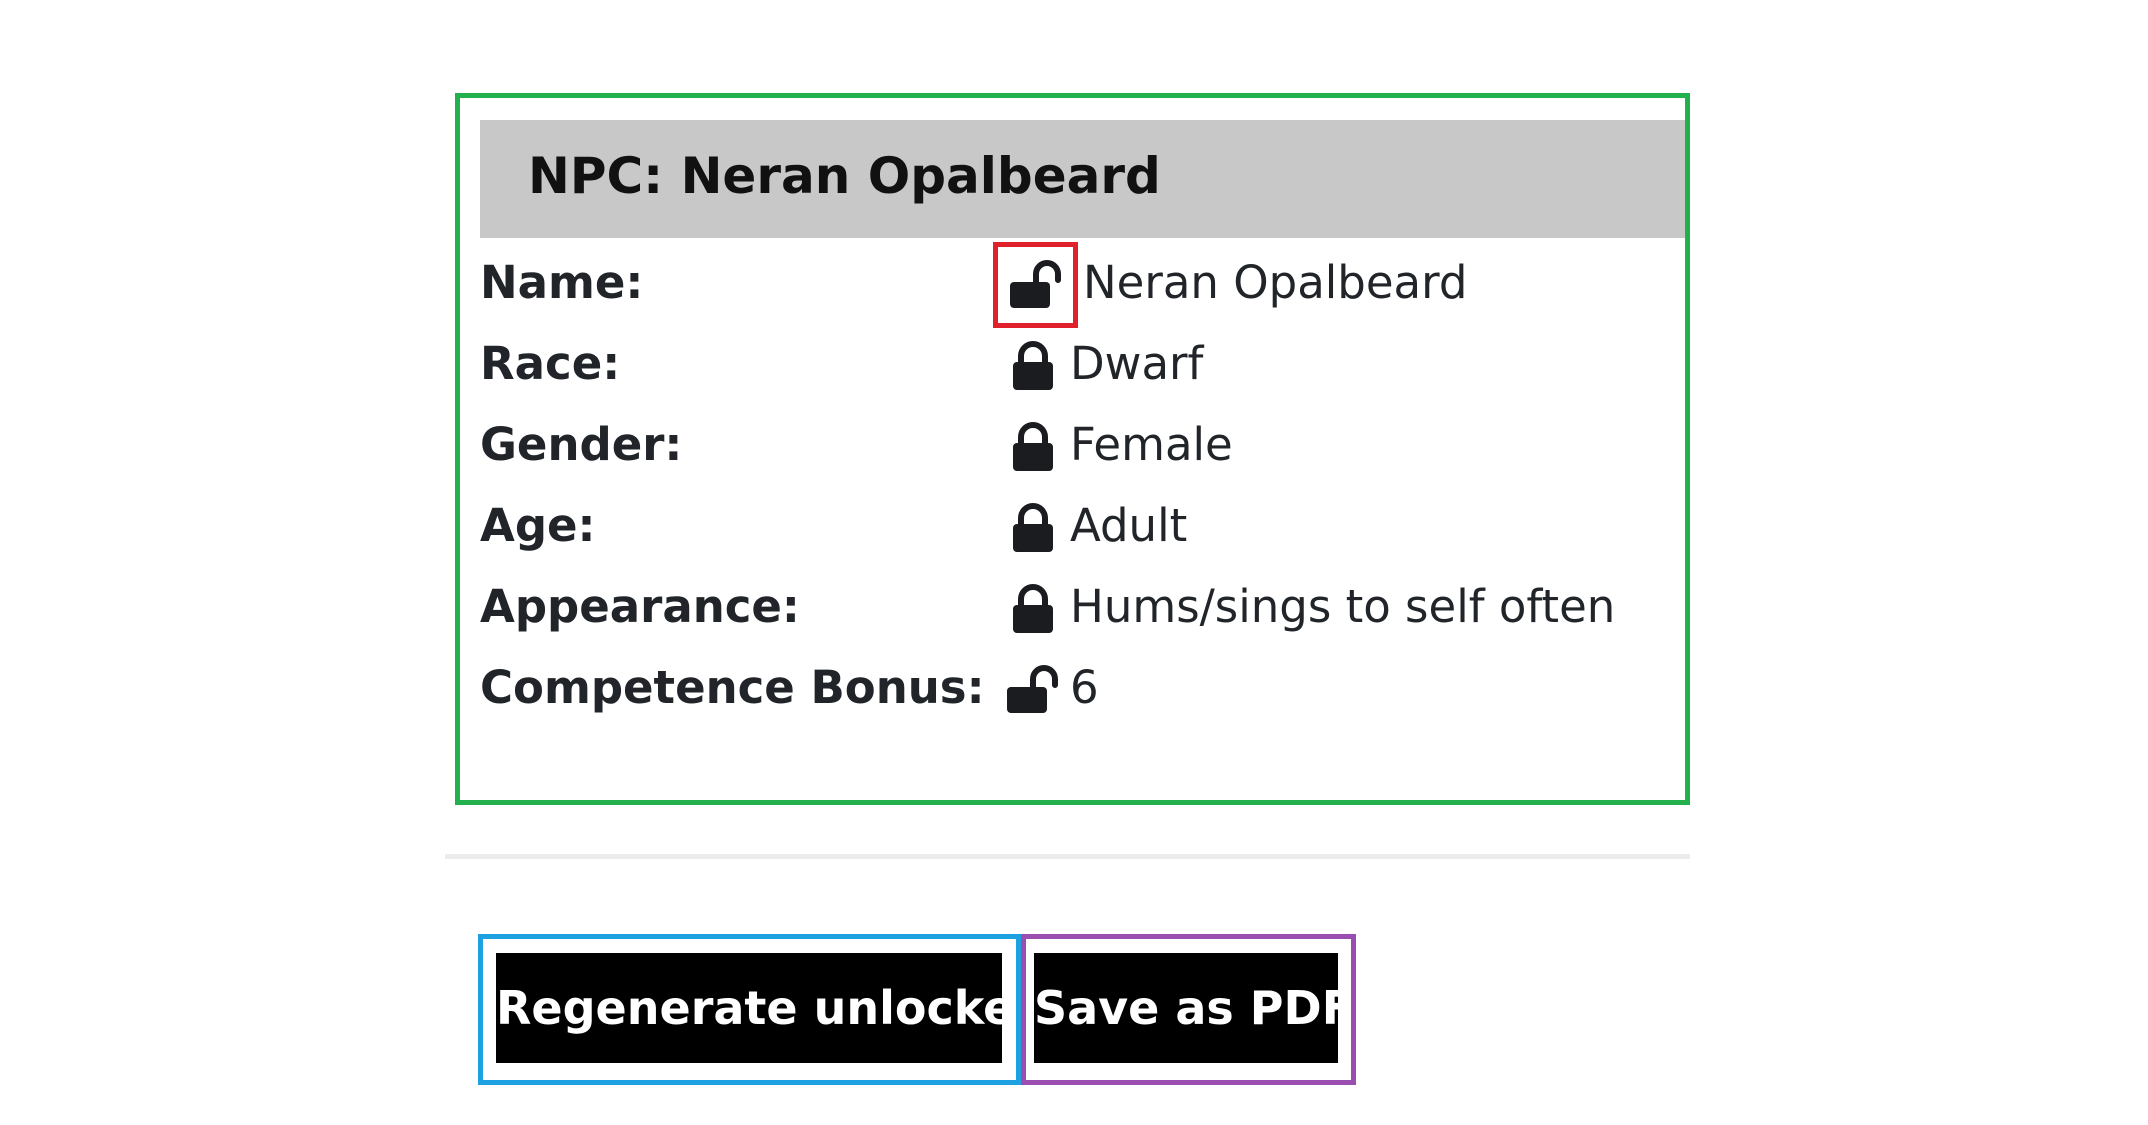 The height and width of the screenshot is (1125, 2148). What do you see at coordinates (732, 687) in the screenshot?
I see `attribute-label: Competence Bonus:` at bounding box center [732, 687].